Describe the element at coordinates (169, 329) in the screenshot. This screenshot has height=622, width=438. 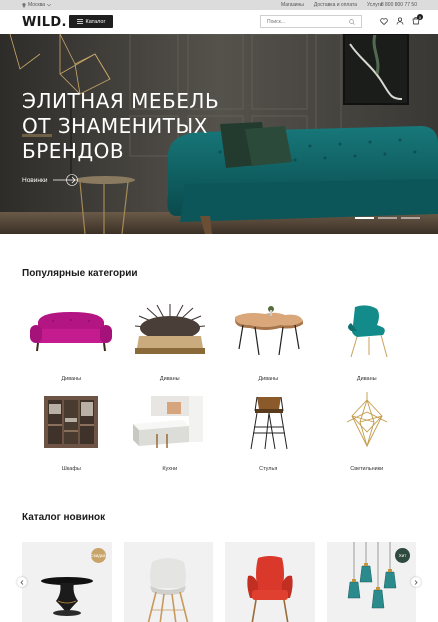
I see `fur-sofa-icon` at that location.